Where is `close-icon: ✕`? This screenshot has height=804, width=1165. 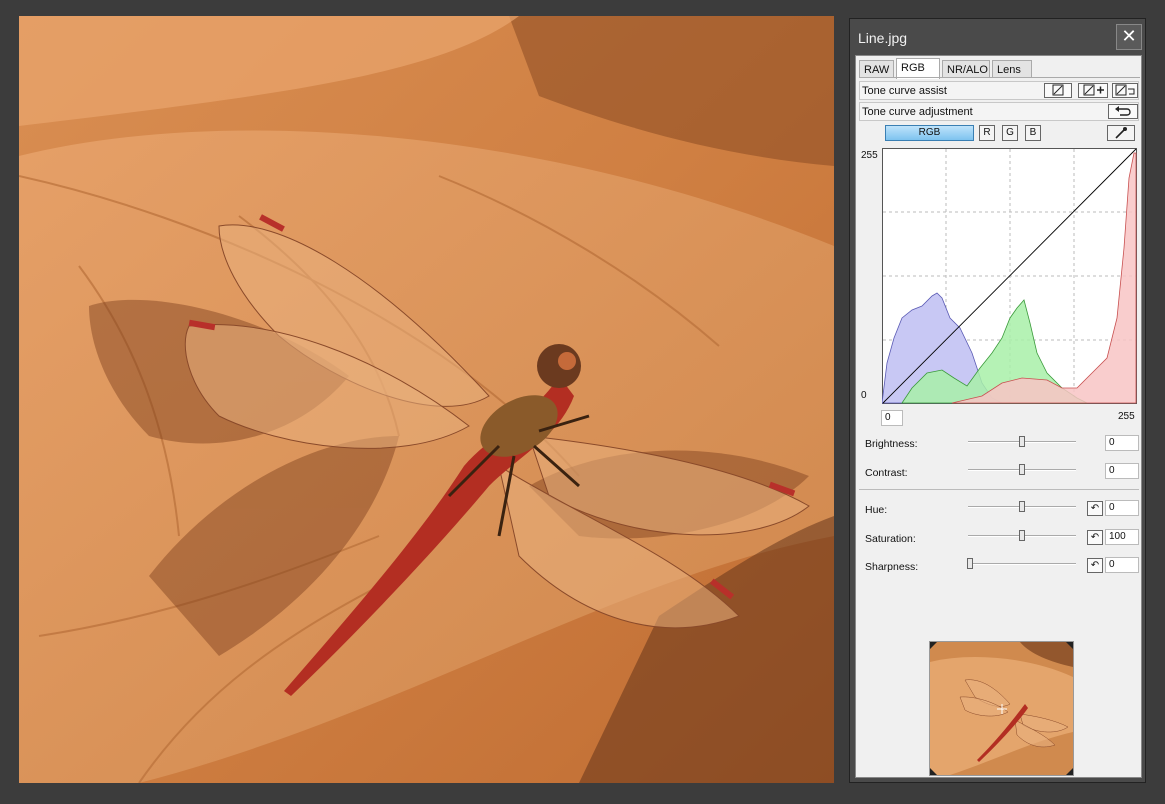 close-icon: ✕ is located at coordinates (1129, 37).